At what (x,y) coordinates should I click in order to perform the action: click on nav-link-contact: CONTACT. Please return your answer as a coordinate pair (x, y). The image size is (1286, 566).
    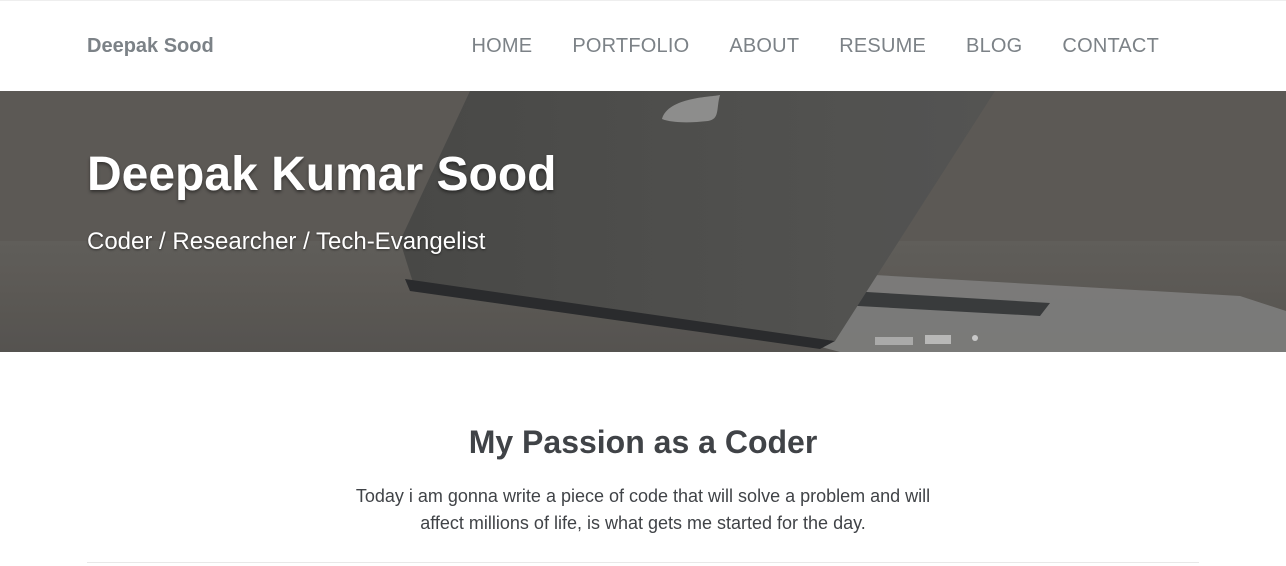
    Looking at the image, I should click on (1110, 46).